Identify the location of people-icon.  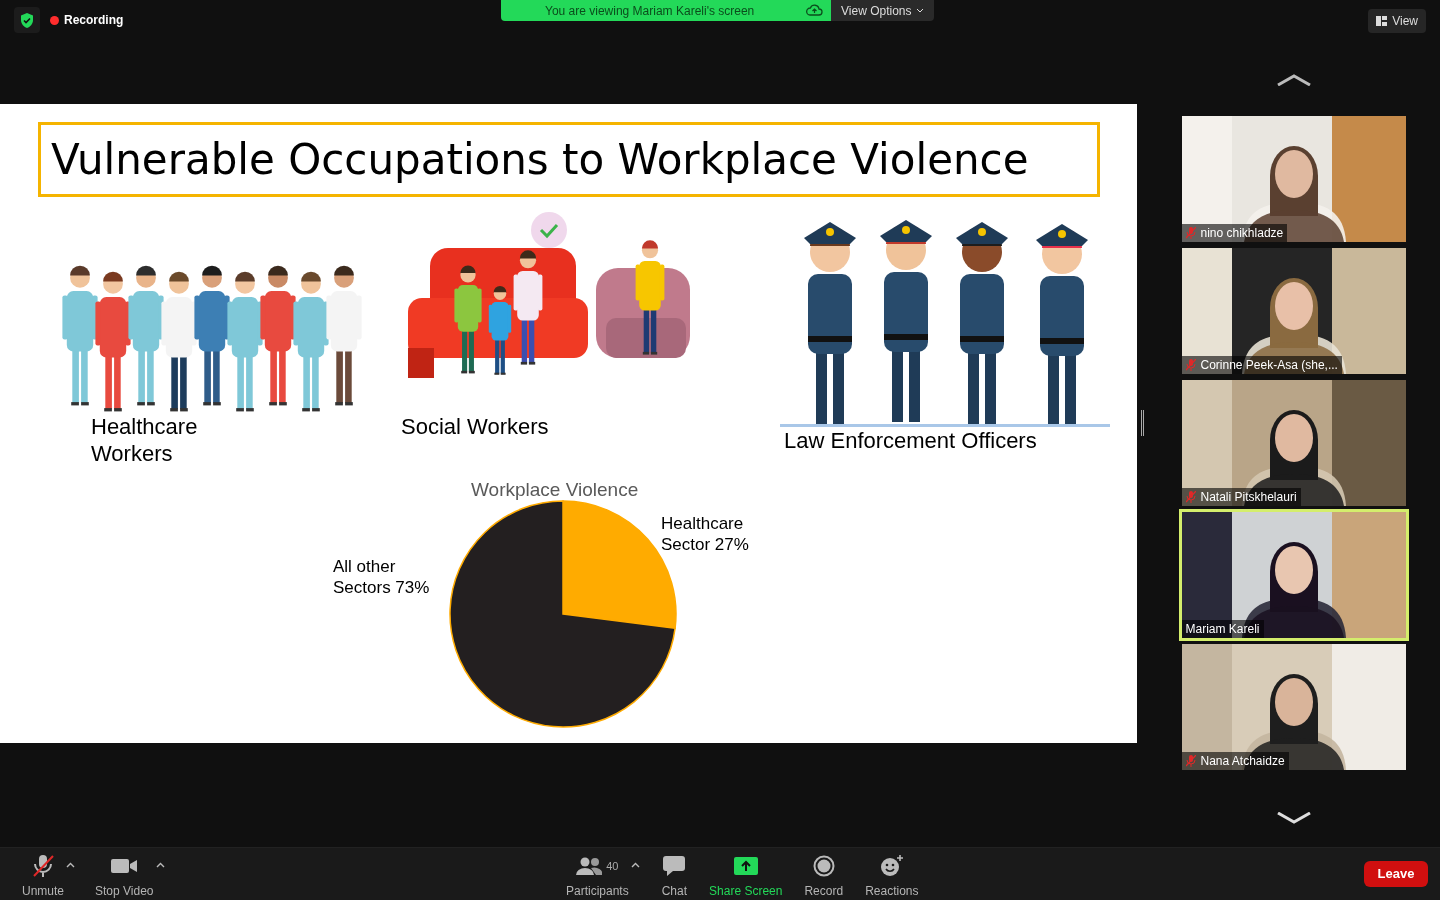
(589, 866).